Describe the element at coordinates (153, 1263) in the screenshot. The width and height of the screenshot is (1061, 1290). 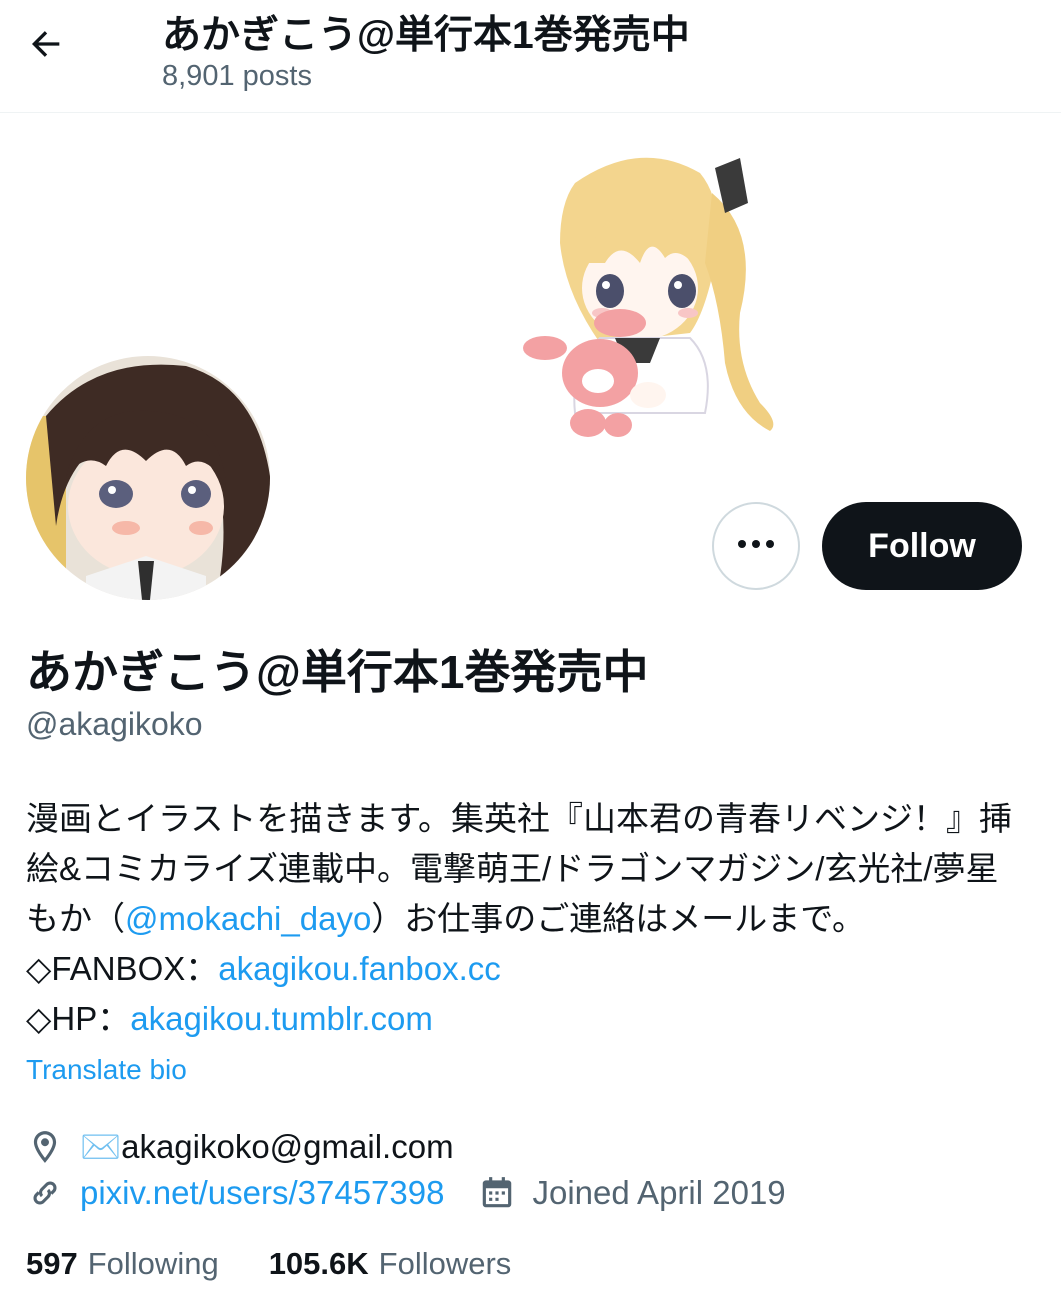
I see `following-label: Following` at that location.